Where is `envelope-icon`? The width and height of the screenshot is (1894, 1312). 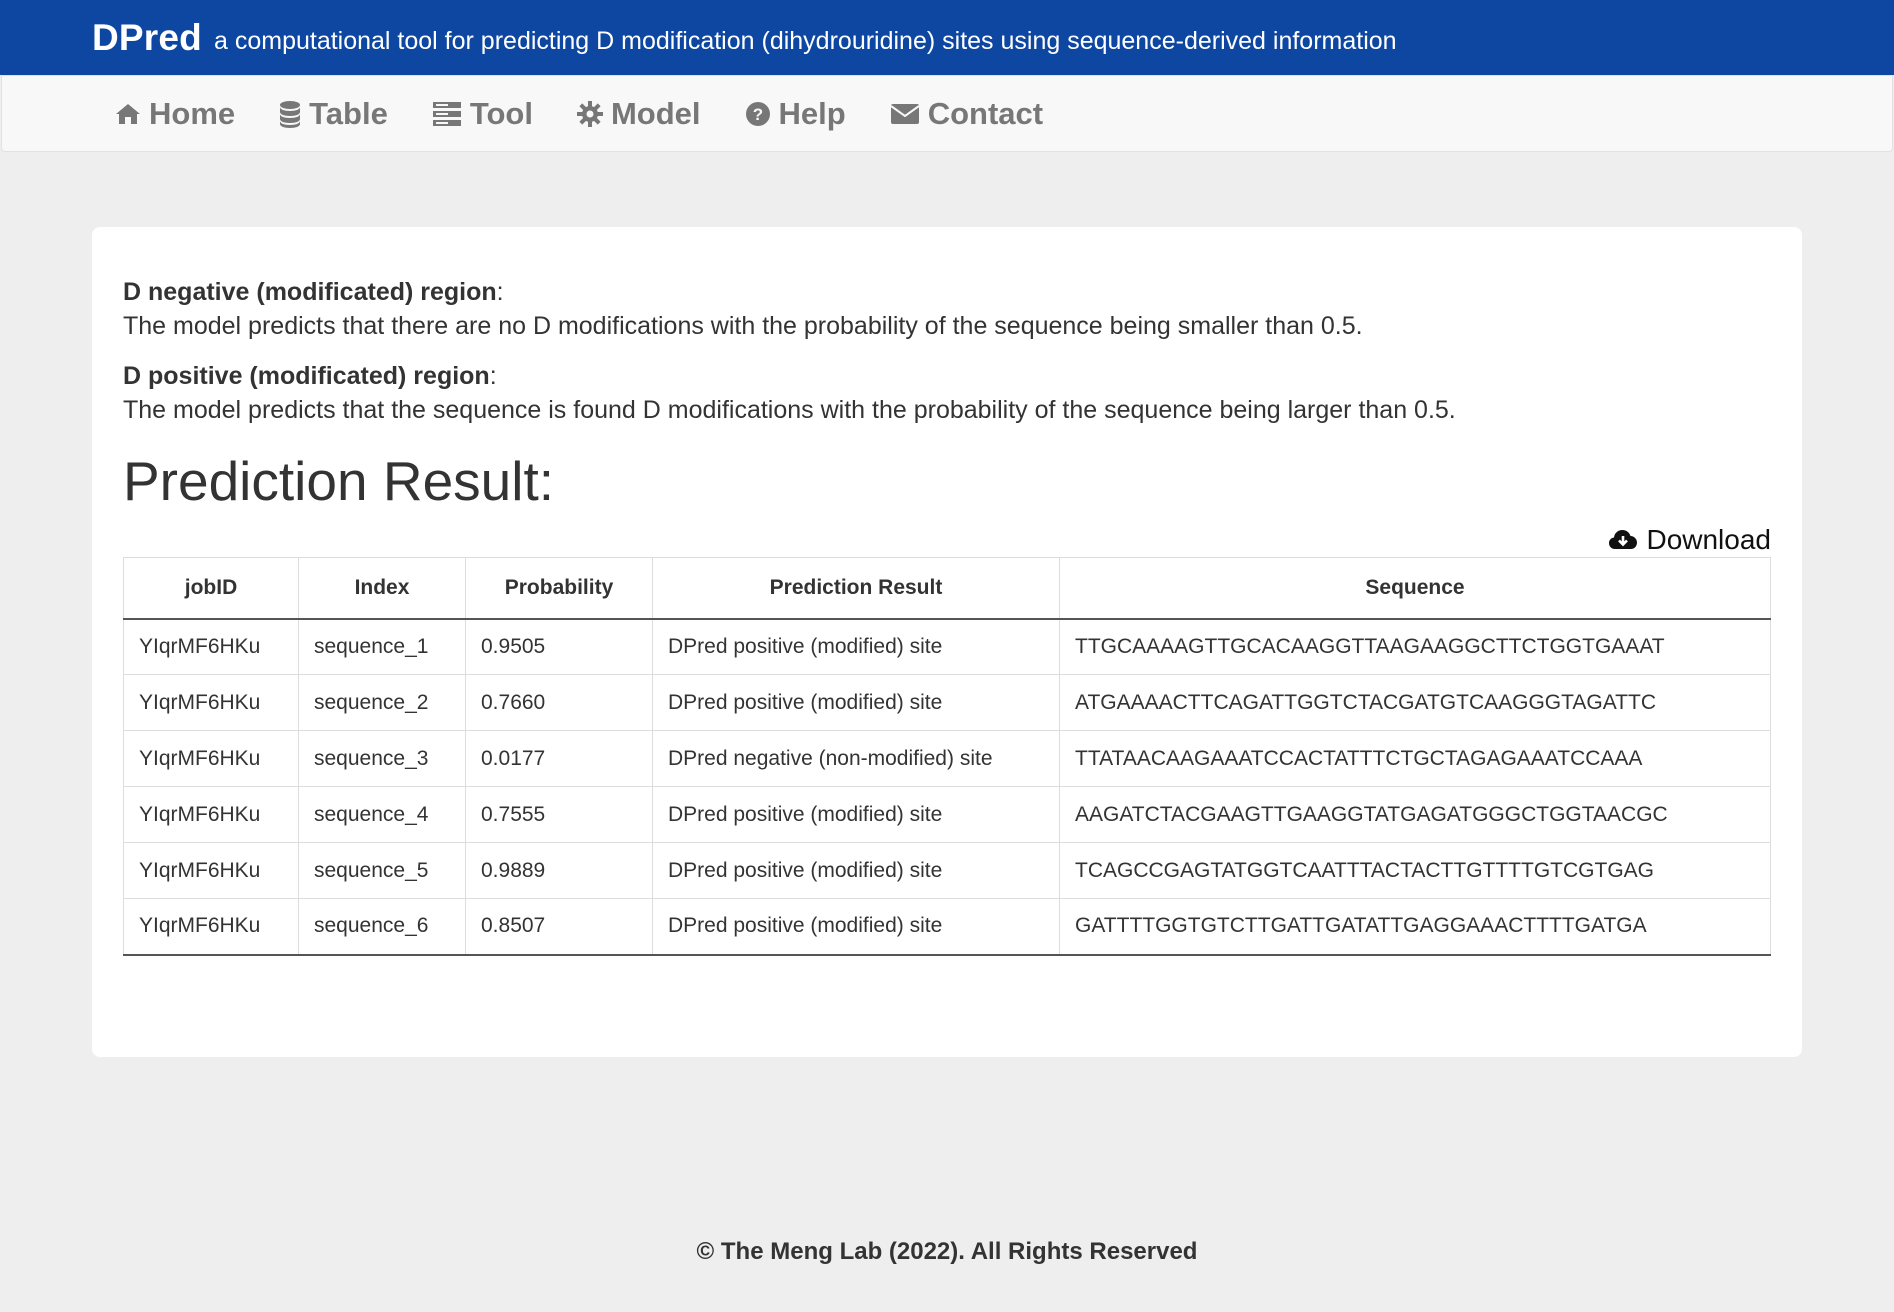
envelope-icon is located at coordinates (905, 113).